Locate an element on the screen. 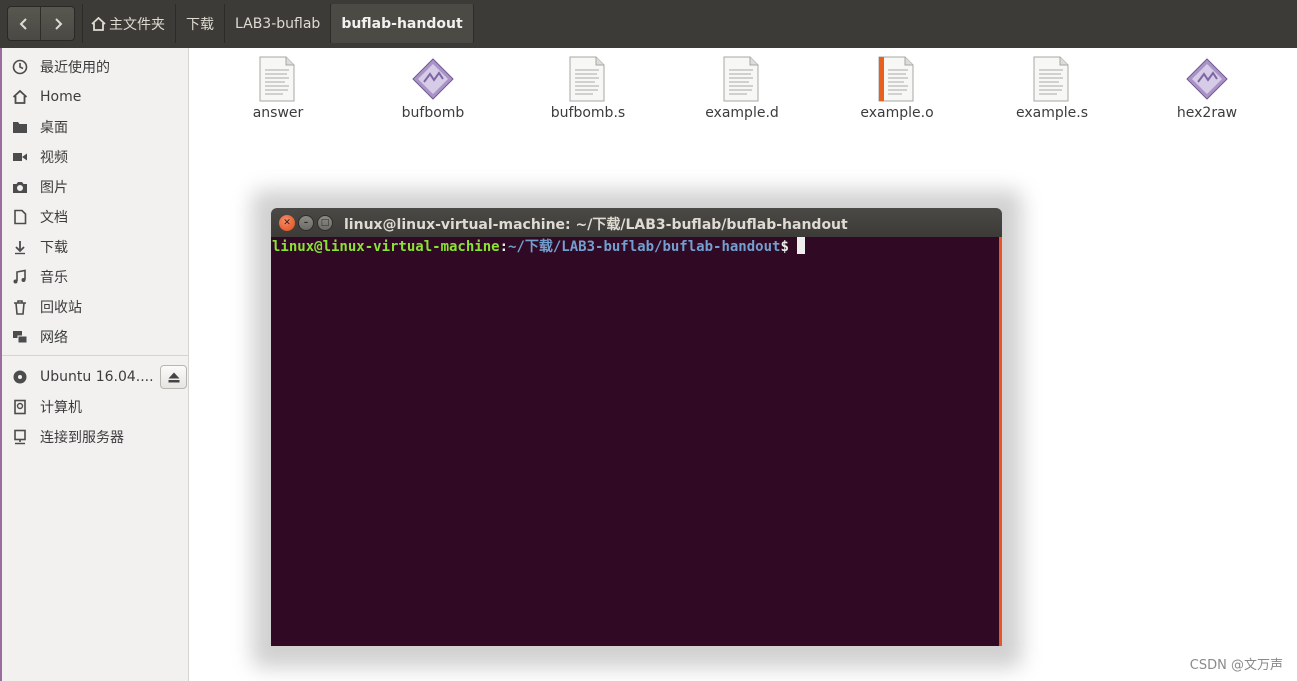 The image size is (1297, 681). back-button is located at coordinates (24, 23).